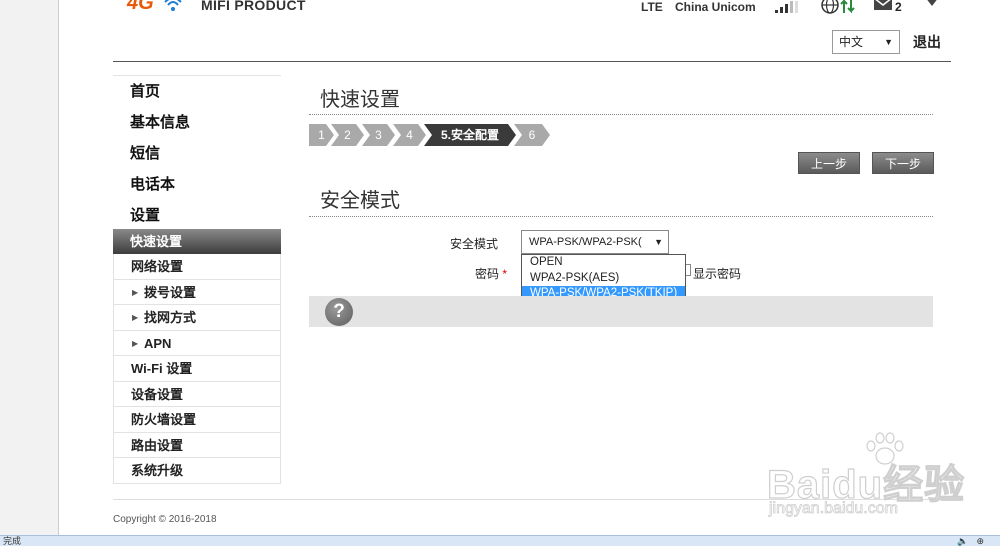  I want to click on mail-icon, so click(883, 6).